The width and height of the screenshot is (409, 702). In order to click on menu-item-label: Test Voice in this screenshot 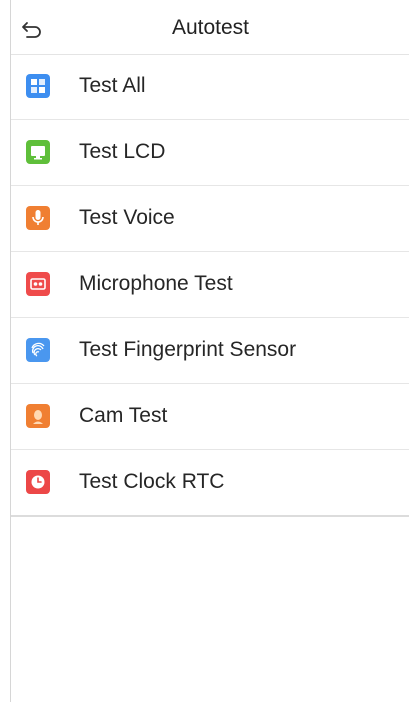, I will do `click(127, 217)`.